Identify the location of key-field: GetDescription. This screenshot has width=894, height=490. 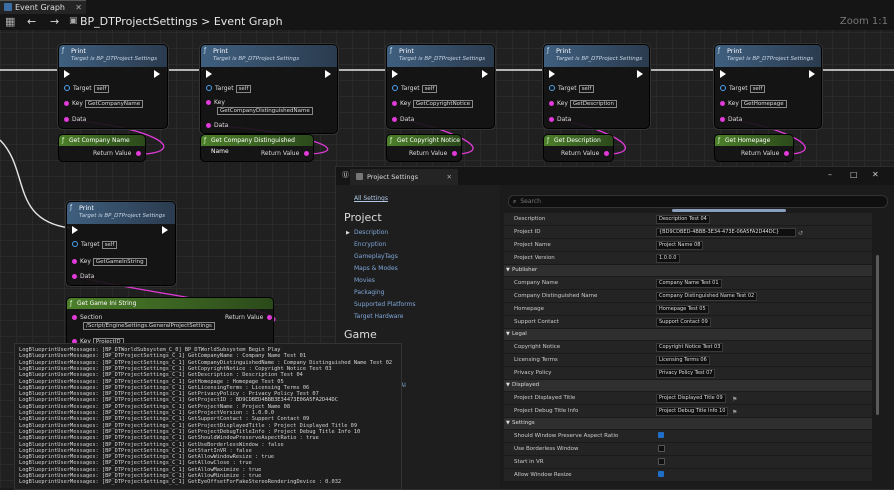
(593, 104).